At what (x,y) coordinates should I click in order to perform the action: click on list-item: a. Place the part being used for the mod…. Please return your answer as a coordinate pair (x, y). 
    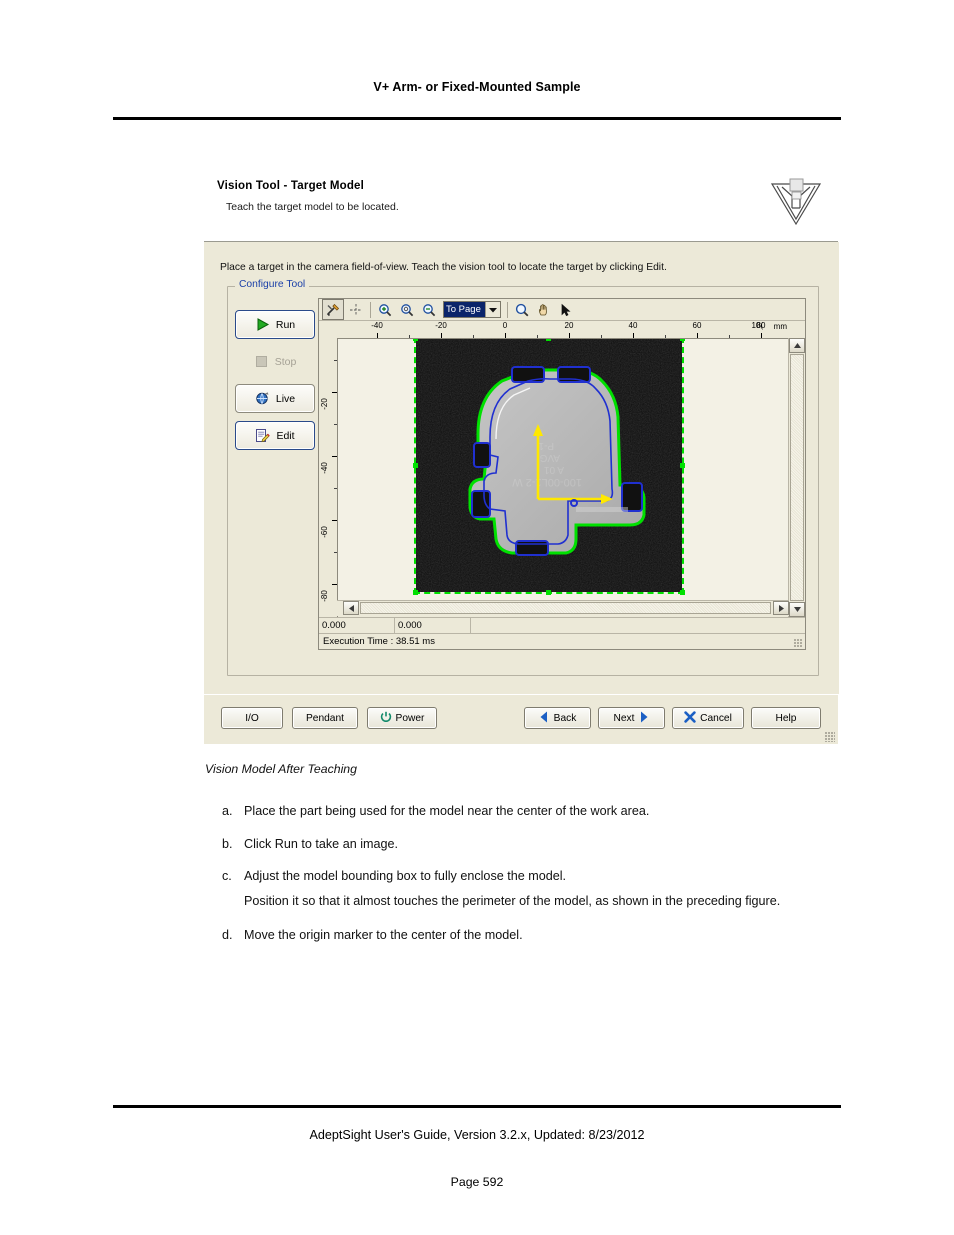
    Looking at the image, I should click on (522, 811).